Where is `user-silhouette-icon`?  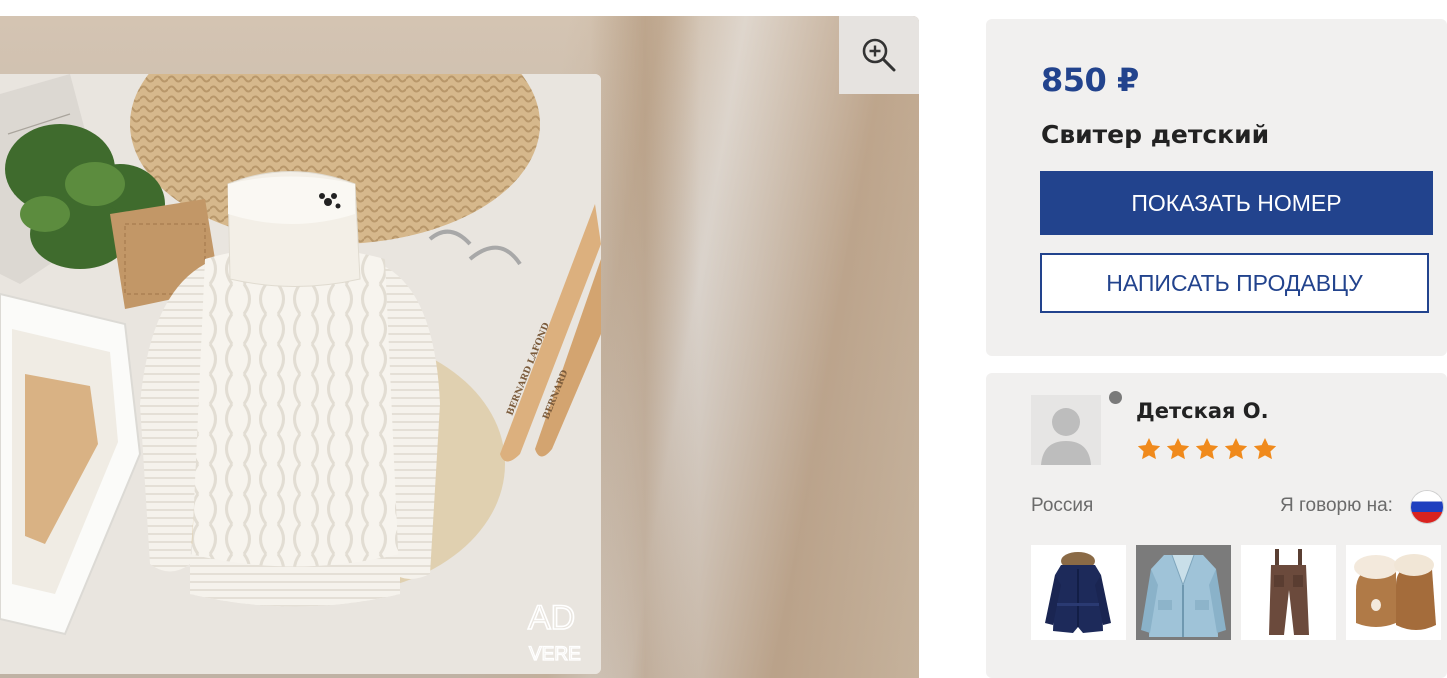
user-silhouette-icon is located at coordinates (1066, 430).